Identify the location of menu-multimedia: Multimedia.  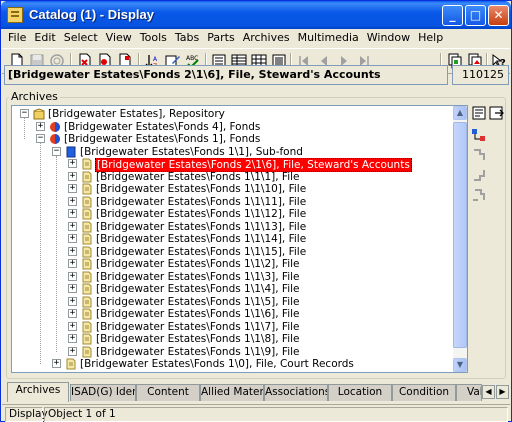
(328, 38).